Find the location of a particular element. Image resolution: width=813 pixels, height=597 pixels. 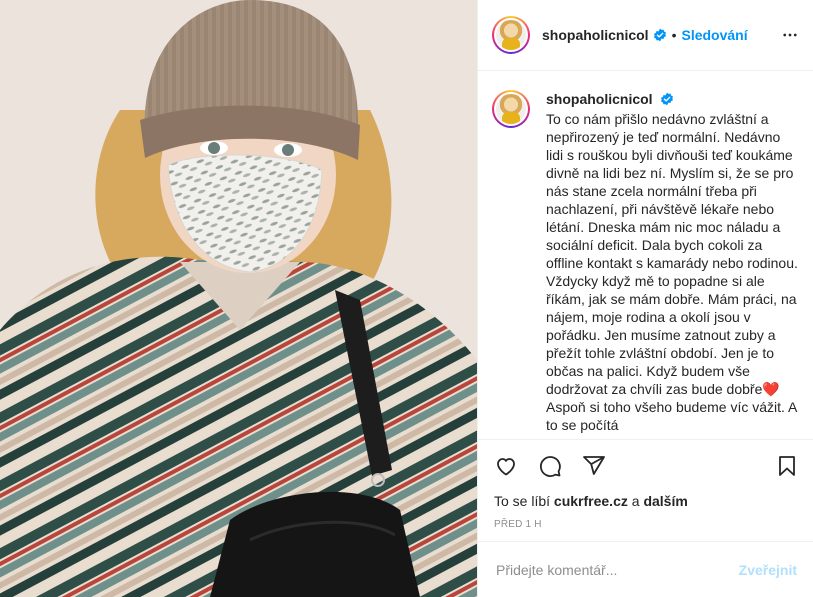

liked-by-user-link: cukrfree.cz is located at coordinates (591, 501).